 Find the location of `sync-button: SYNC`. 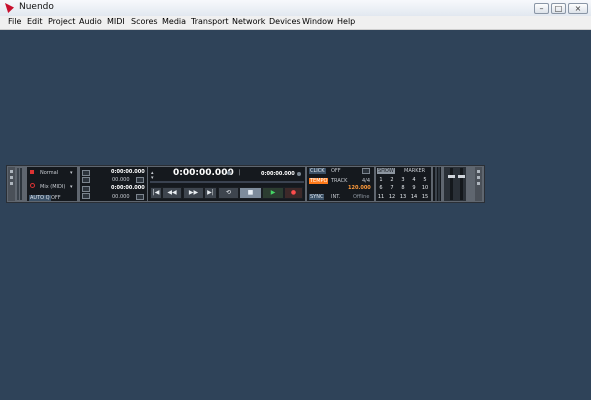

sync-button: SYNC is located at coordinates (317, 197).